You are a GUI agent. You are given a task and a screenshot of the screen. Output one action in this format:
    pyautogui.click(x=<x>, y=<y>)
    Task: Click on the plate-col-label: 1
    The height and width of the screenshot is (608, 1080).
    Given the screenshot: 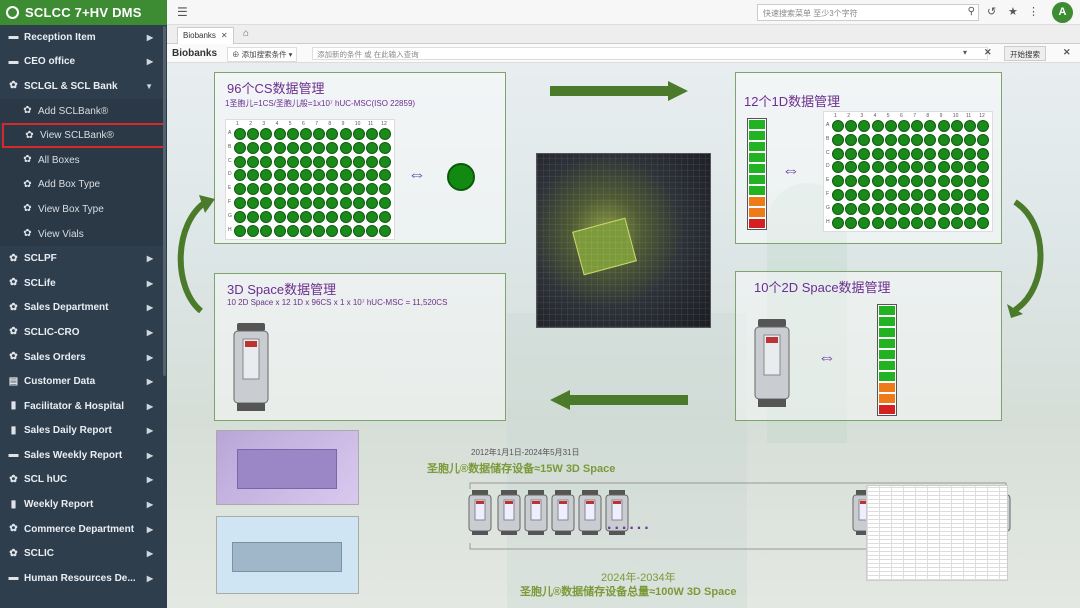 What is the action you would take?
    pyautogui.click(x=835, y=116)
    